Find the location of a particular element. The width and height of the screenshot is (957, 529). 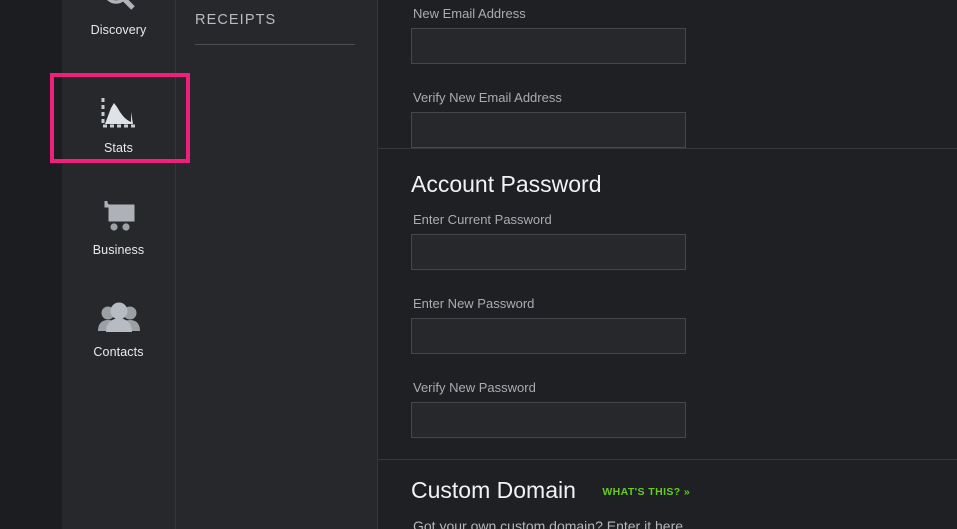

current-password-input is located at coordinates (548, 252).